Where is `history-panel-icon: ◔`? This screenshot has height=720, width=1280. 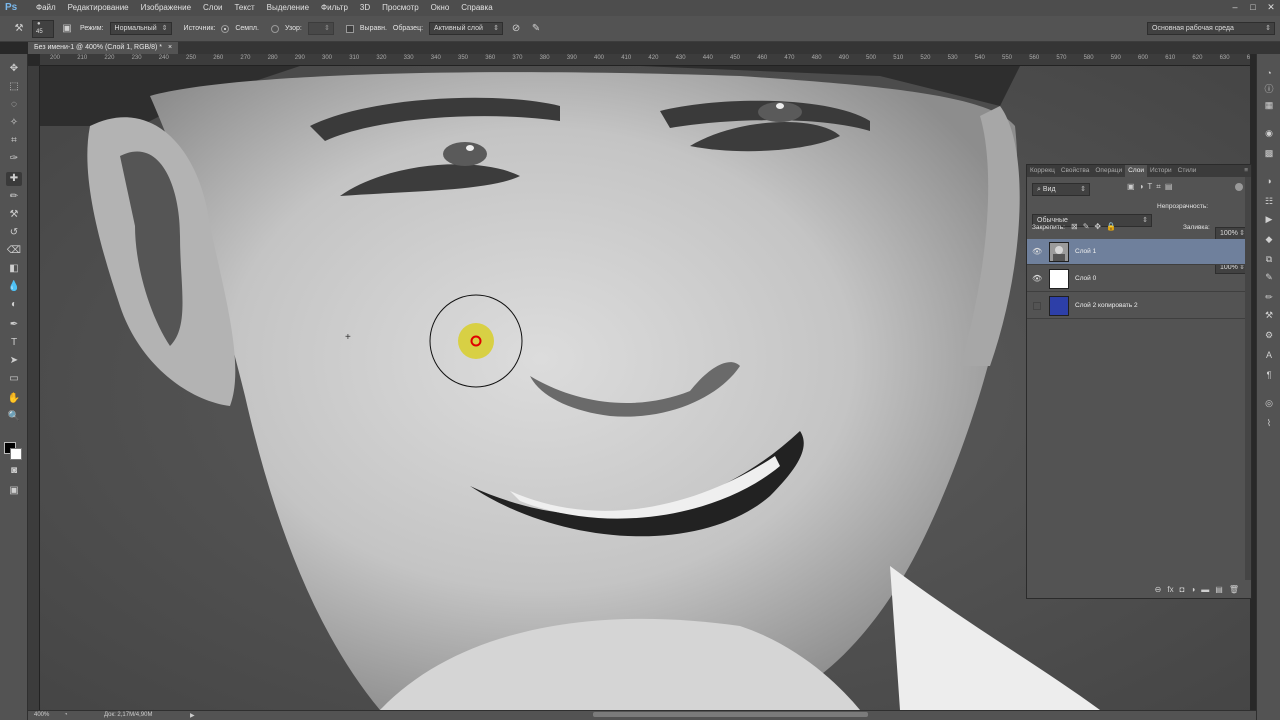
history-panel-icon: ◔ is located at coordinates (1269, 73).